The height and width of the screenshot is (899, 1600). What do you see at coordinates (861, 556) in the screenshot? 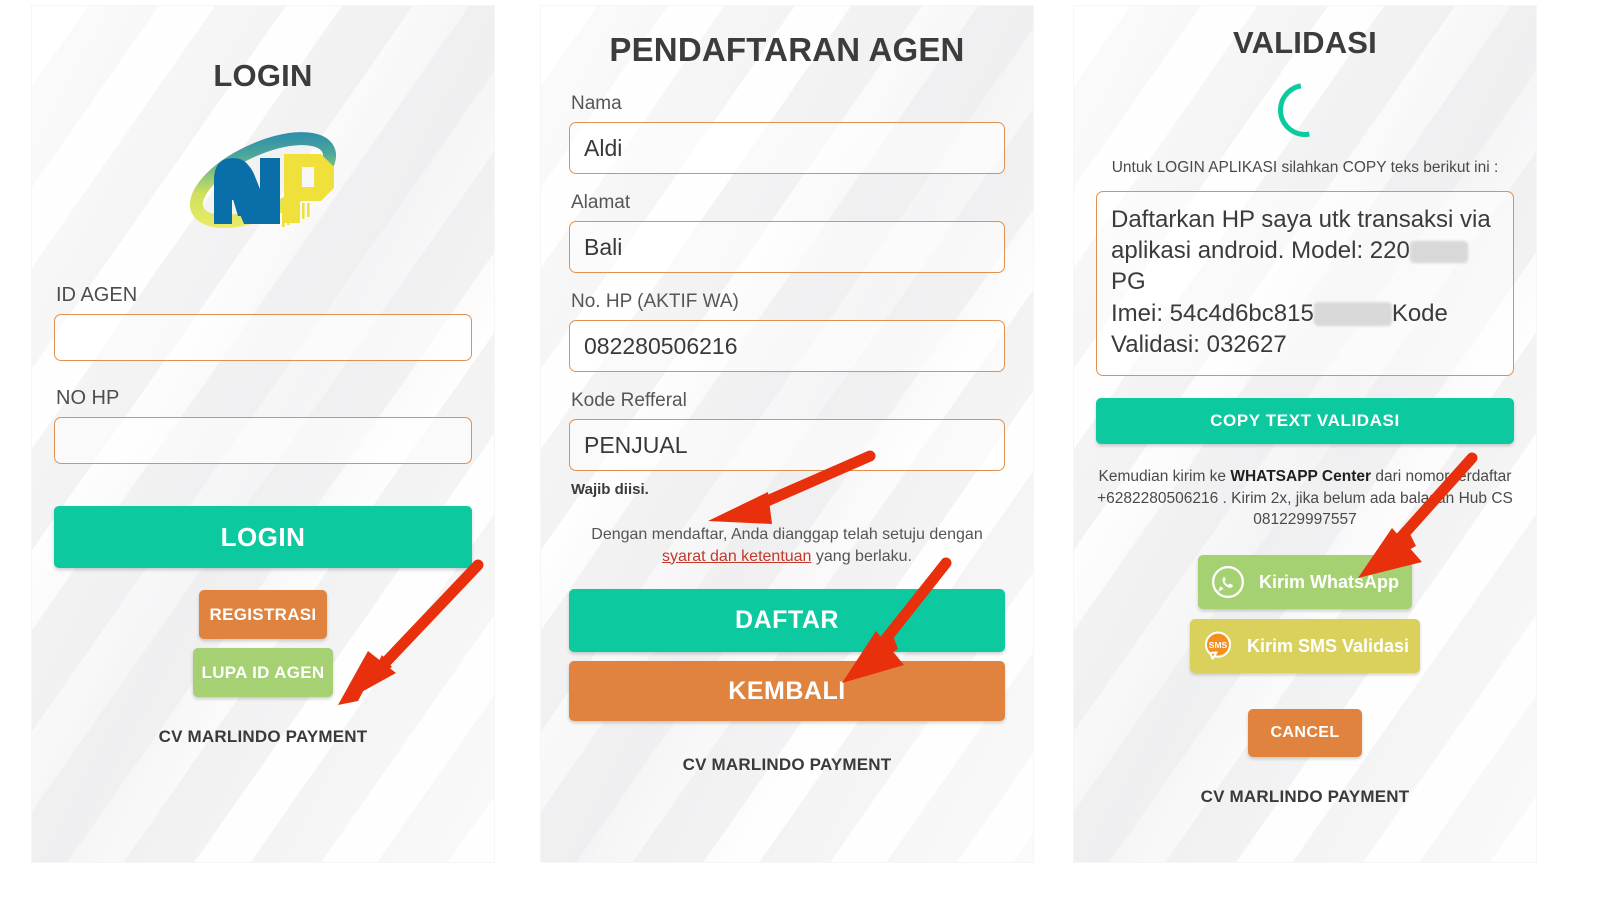
I see `terms-suffix: yang berlaku.` at bounding box center [861, 556].